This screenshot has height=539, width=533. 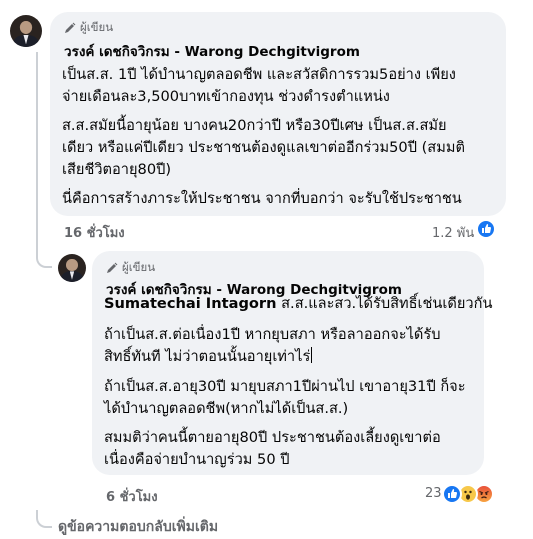 What do you see at coordinates (453, 232) in the screenshot?
I see `reaction-count: 1.2 พัน` at bounding box center [453, 232].